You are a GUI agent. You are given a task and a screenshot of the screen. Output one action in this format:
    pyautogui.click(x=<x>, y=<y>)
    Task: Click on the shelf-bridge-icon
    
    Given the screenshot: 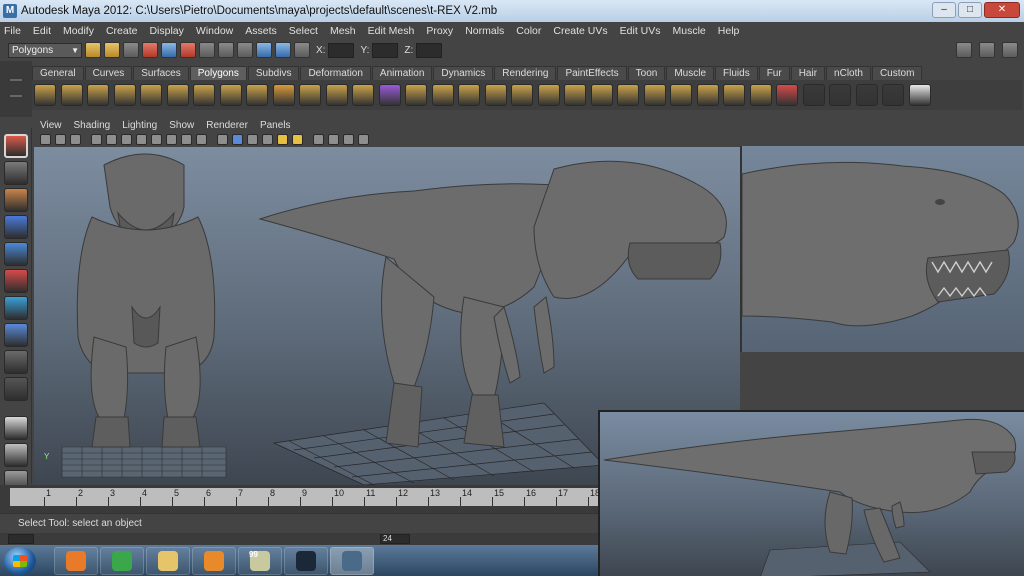 What is the action you would take?
    pyautogui.click(x=681, y=95)
    